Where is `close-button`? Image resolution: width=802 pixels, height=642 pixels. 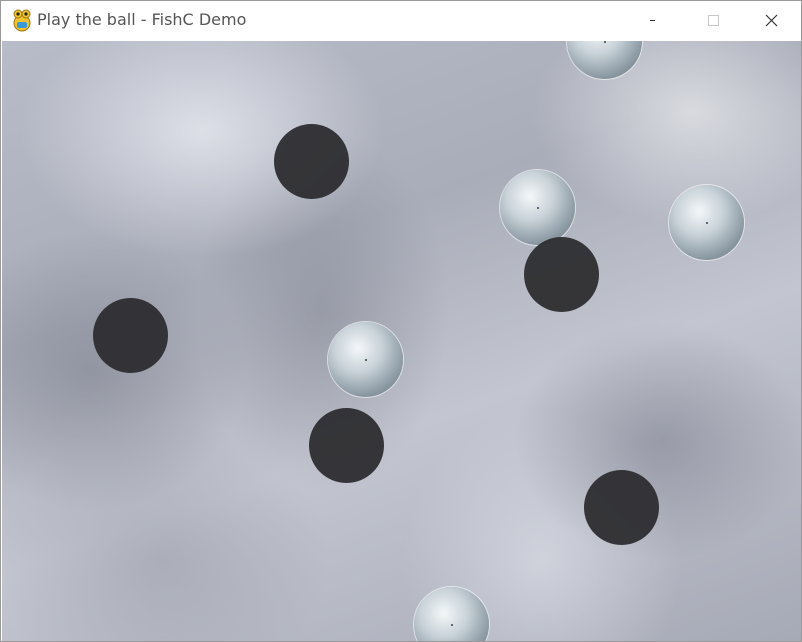
close-button is located at coordinates (771, 20).